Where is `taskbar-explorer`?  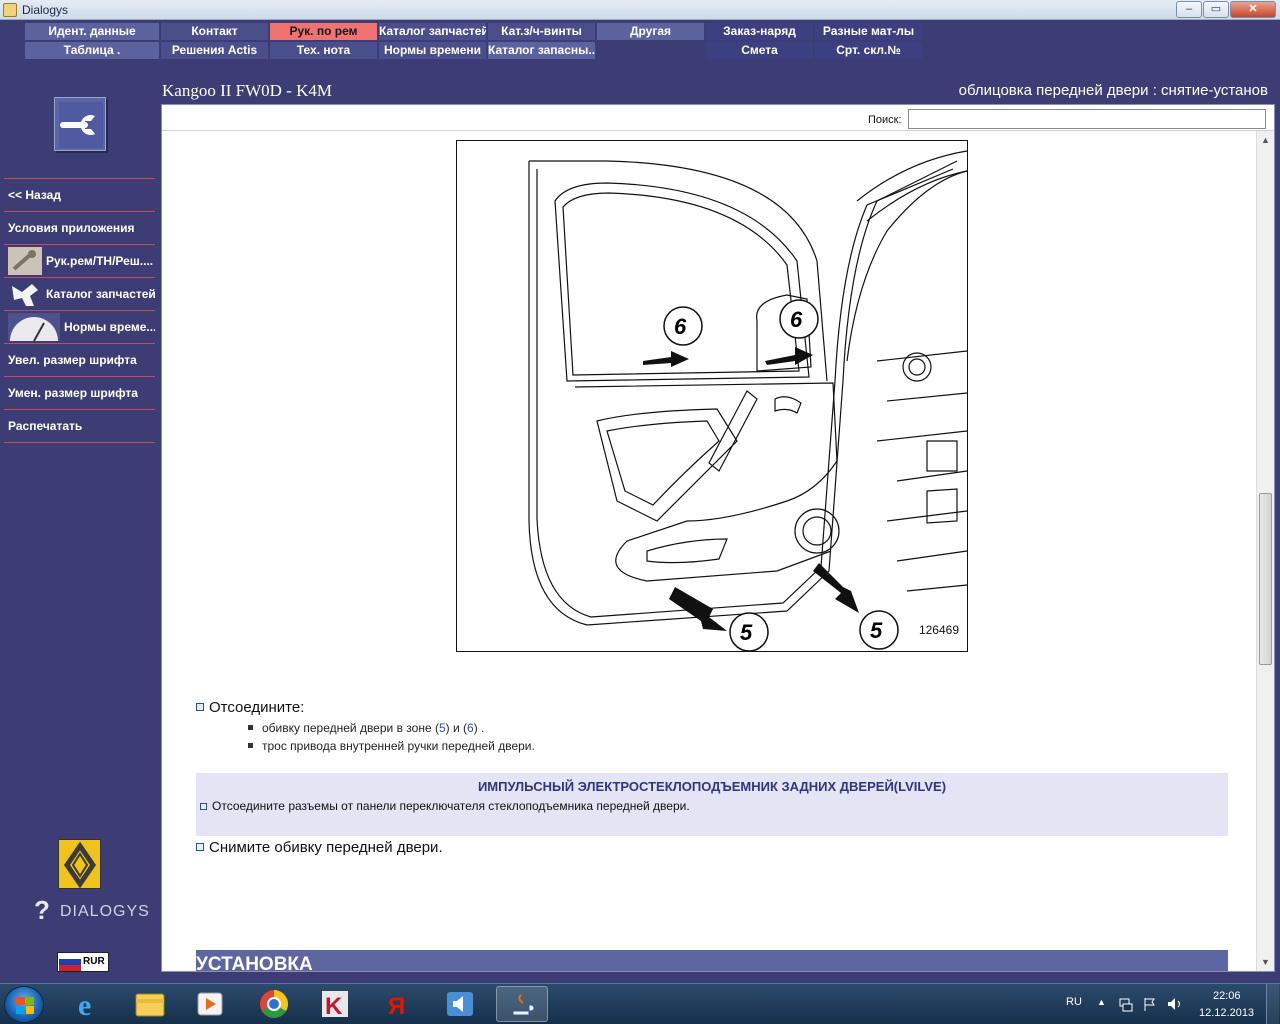 taskbar-explorer is located at coordinates (150, 1004).